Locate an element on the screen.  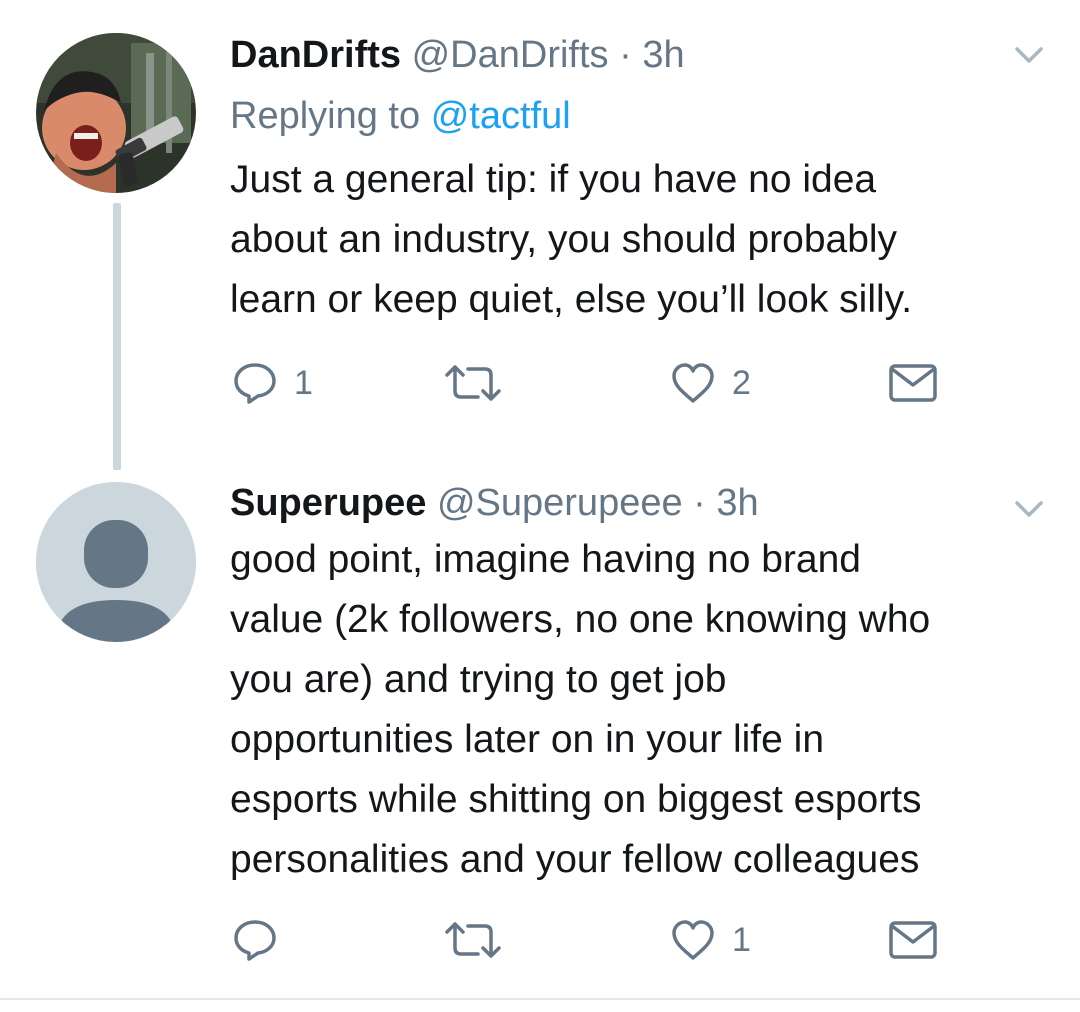
tweet-header: DanDrifts @DanDrifts · 3h is located at coordinates (457, 55).